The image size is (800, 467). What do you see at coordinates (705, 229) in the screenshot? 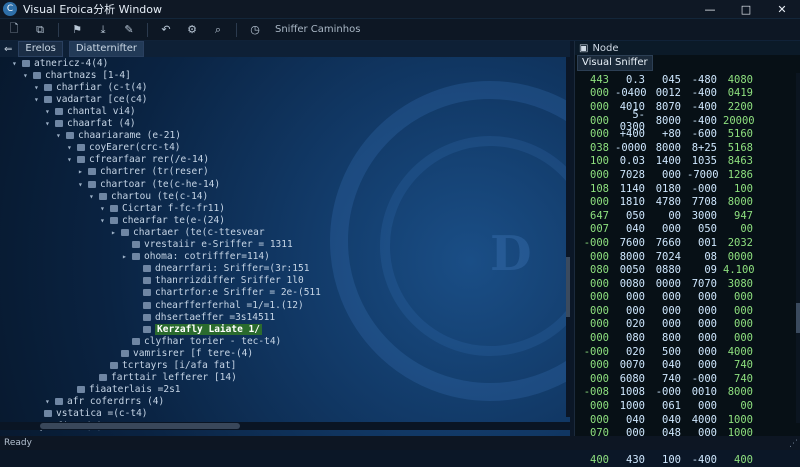
I see `grid-cell: 050` at bounding box center [705, 229].